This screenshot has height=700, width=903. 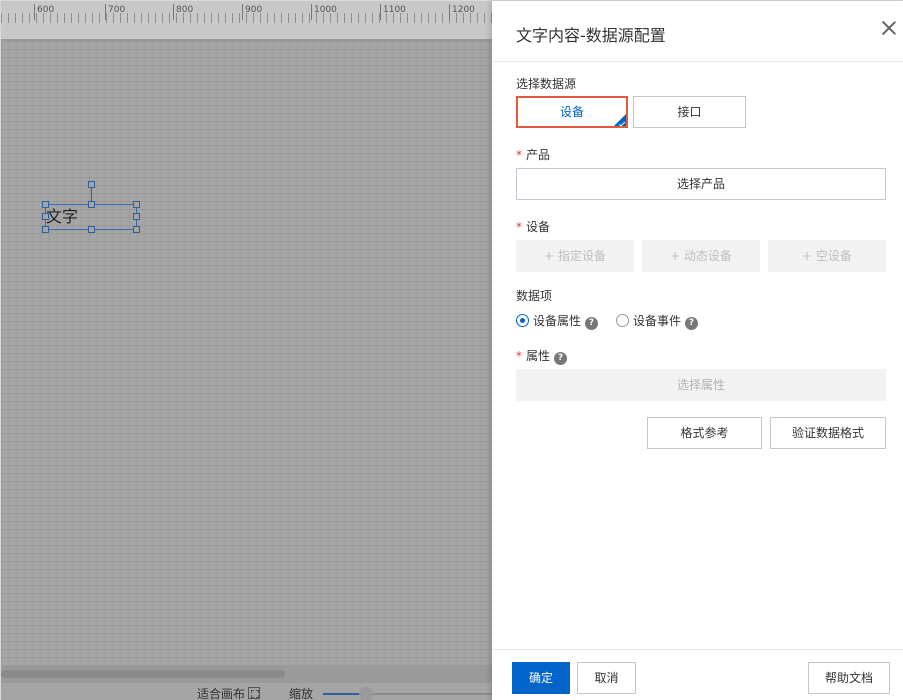 I want to click on canvas-footer: 适合画布 缩放, so click(x=246, y=691).